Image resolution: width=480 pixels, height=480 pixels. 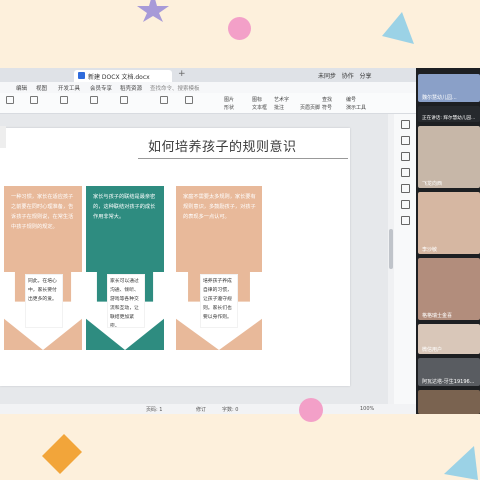 I want to click on participant-tile: 微信用户, so click(x=449, y=339).